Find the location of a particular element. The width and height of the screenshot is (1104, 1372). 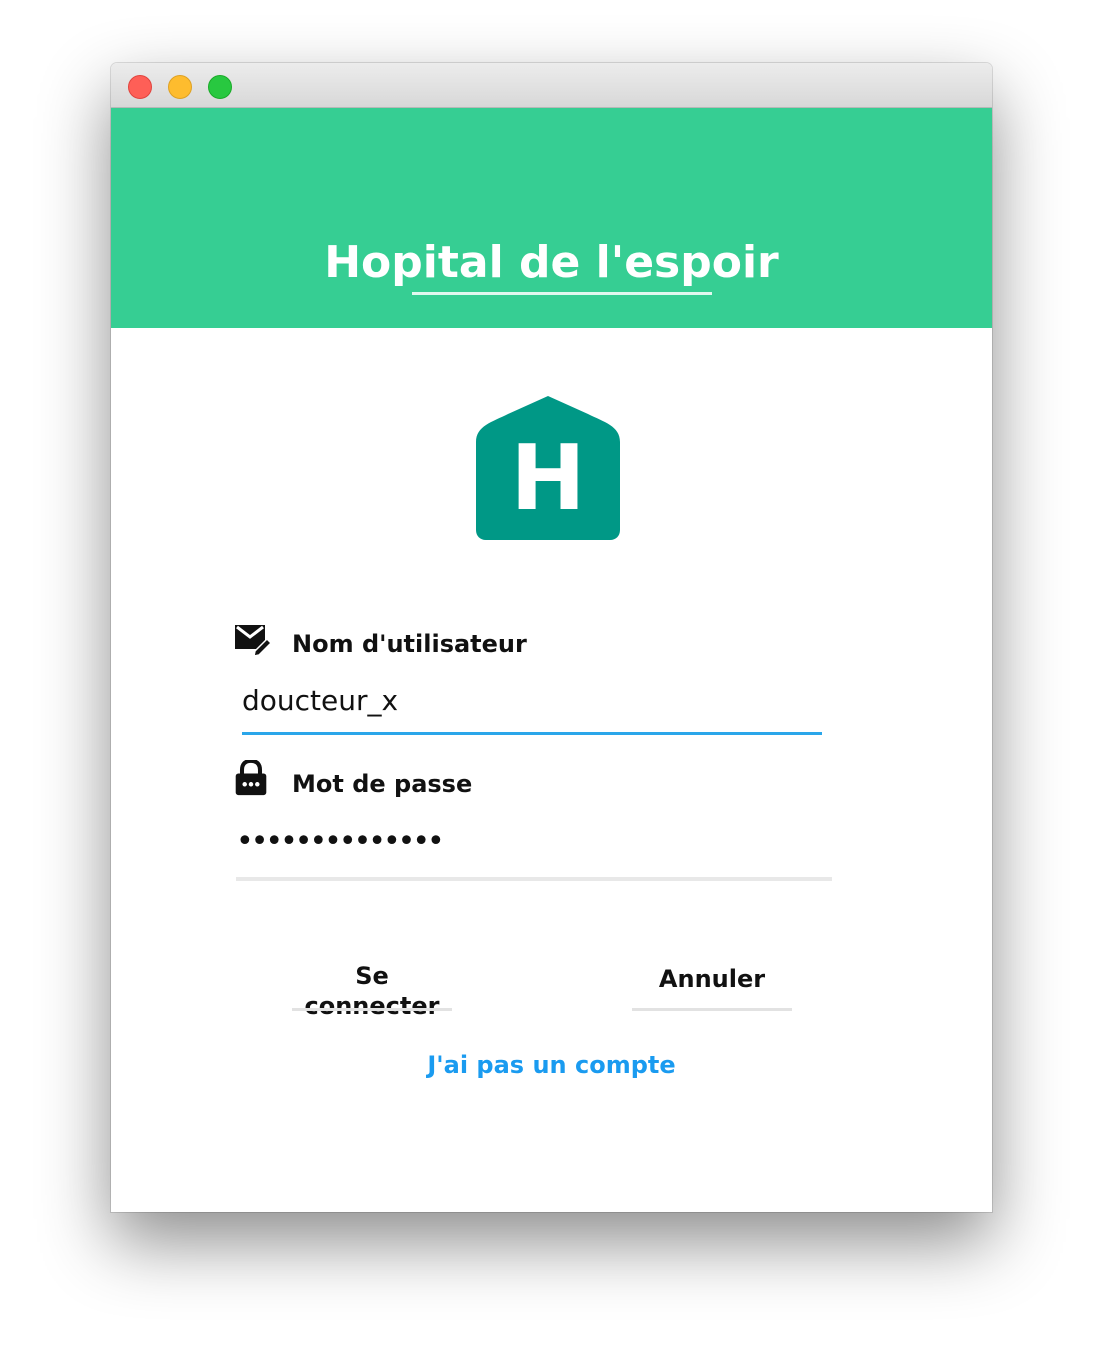

maximize-button is located at coordinates (220, 87).